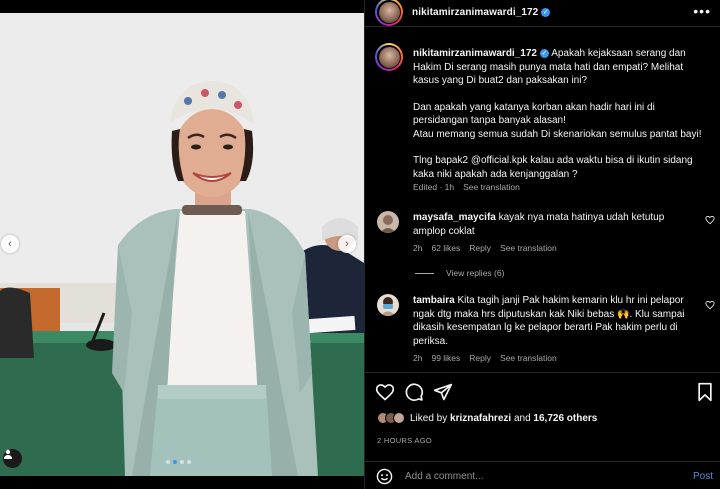 Image resolution: width=720 pixels, height=489 pixels. What do you see at coordinates (581, 217) in the screenshot?
I see `comment-line: kayak nya mata hatinya udah ketutup` at bounding box center [581, 217].